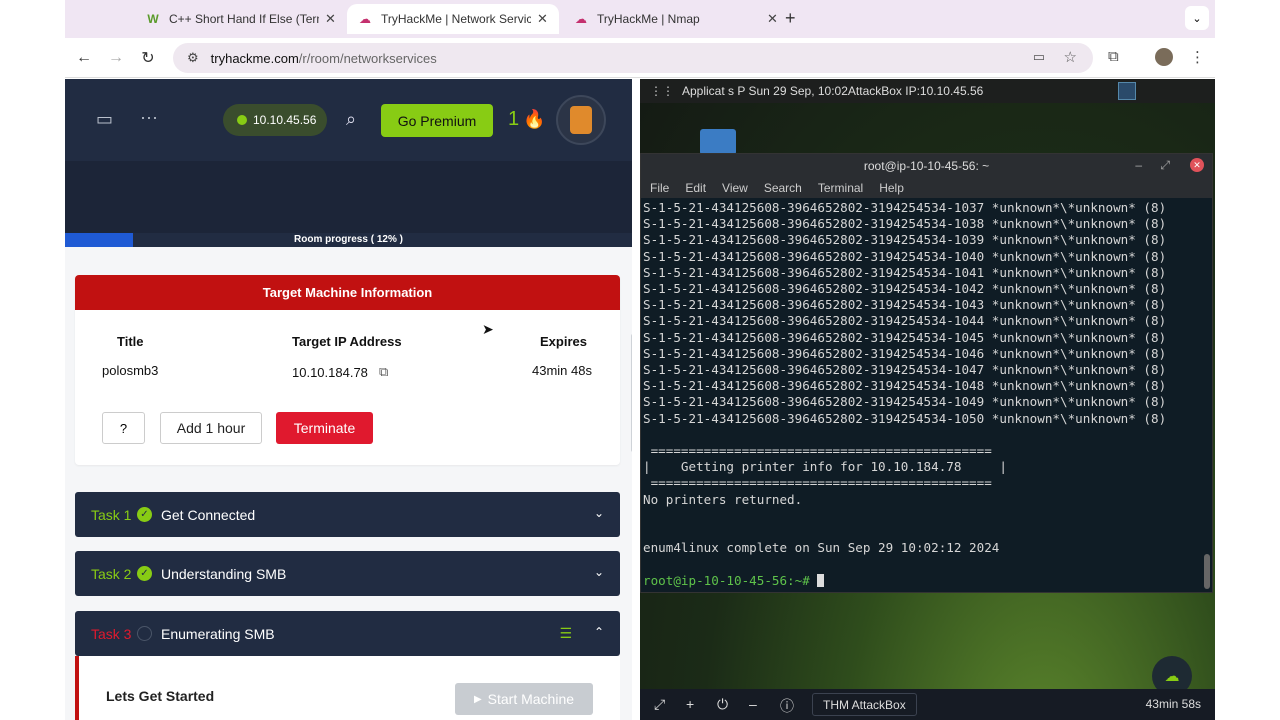  I want to click on menu-view: View, so click(735, 188).